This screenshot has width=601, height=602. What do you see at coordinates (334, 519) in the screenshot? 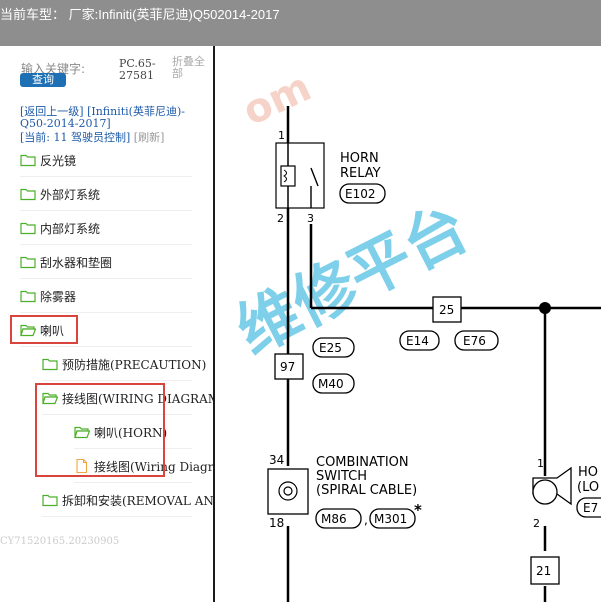
I see `connector-m86-label: M86` at bounding box center [334, 519].